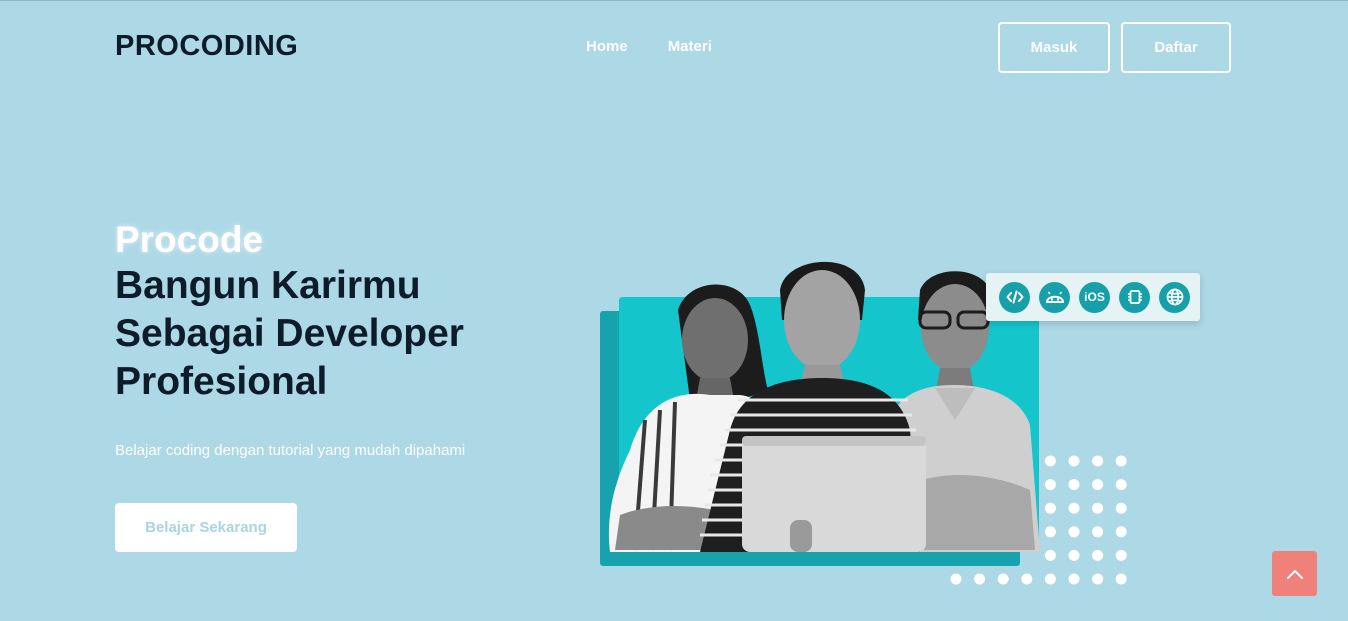 The image size is (1348, 621). I want to click on globe-icon, so click(1174, 297).